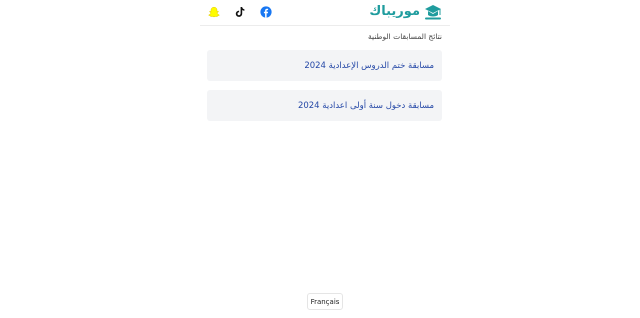  What do you see at coordinates (394, 11) in the screenshot?
I see `logo-text: موريباك` at bounding box center [394, 11].